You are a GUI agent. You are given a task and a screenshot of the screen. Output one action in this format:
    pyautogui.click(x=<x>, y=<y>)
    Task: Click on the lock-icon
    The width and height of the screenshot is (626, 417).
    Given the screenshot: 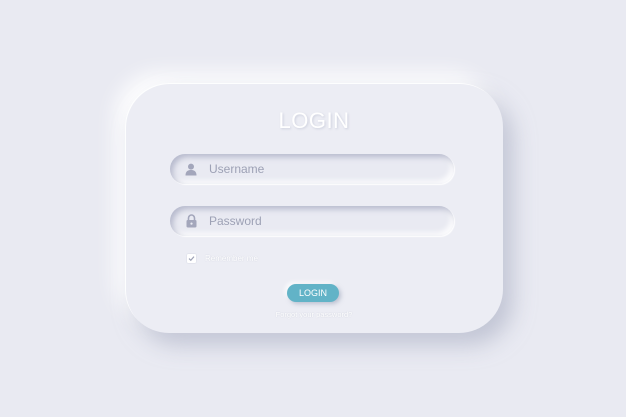 What is the action you would take?
    pyautogui.click(x=191, y=221)
    